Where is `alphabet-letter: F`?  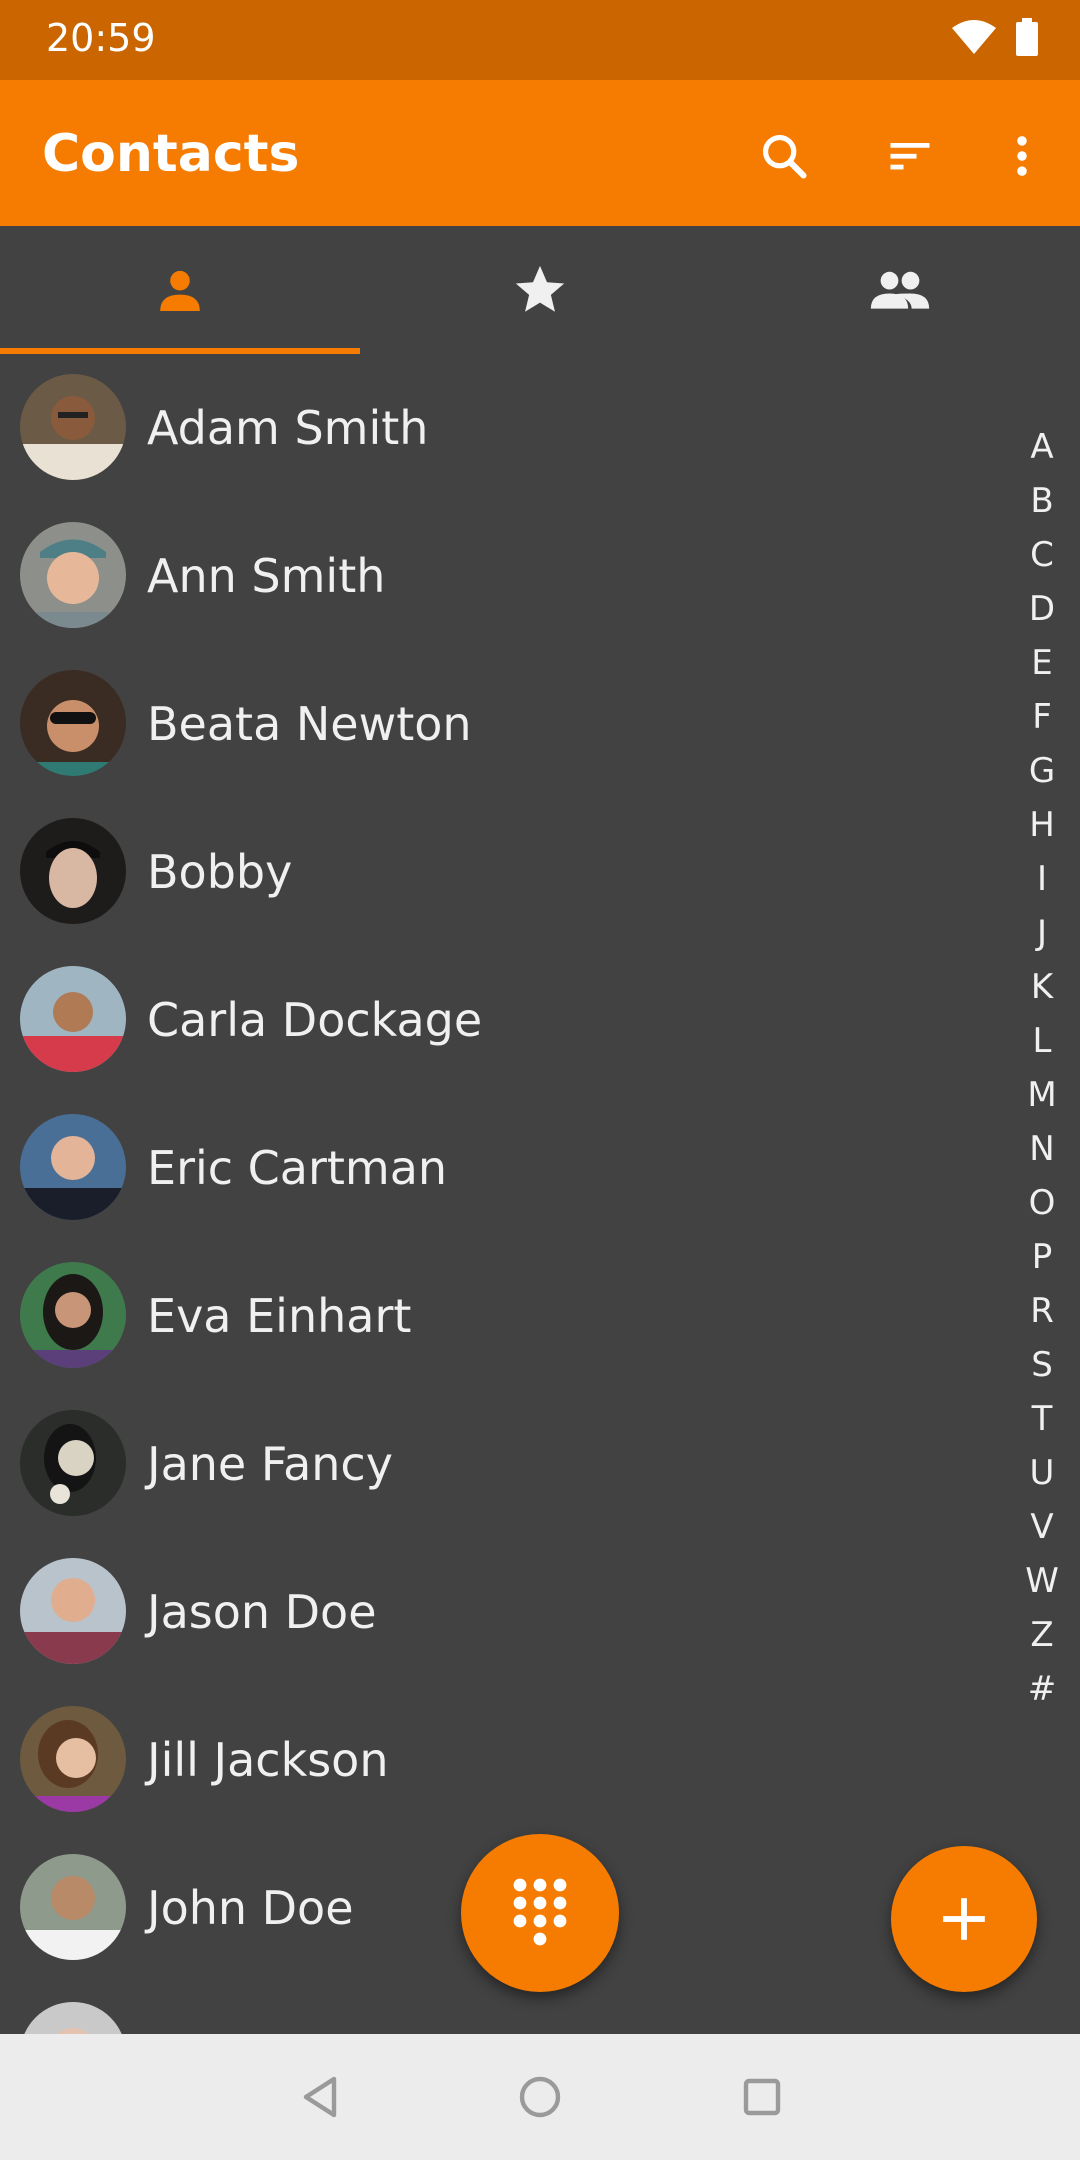
alphabet-letter: F is located at coordinates (1042, 717).